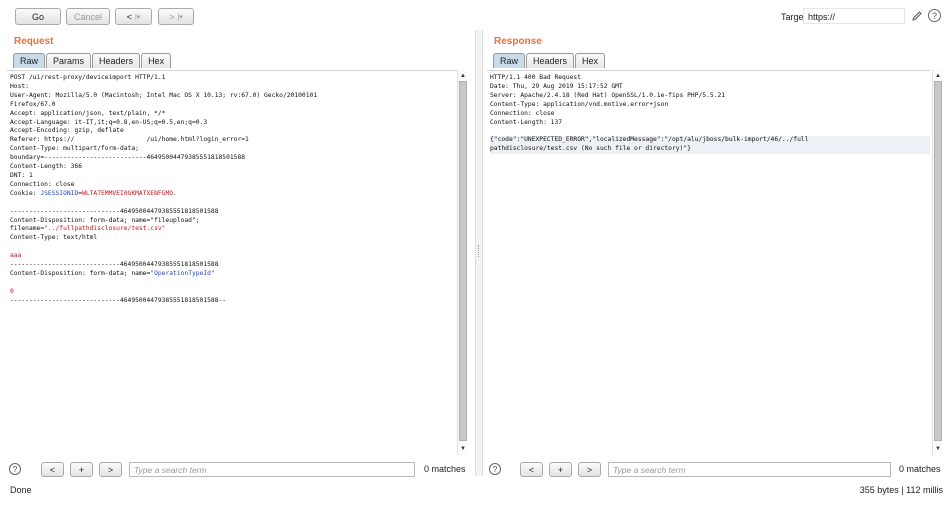 This screenshot has height=506, width=951. Describe the element at coordinates (133, 16) in the screenshot. I see `back-button: < |▾` at that location.